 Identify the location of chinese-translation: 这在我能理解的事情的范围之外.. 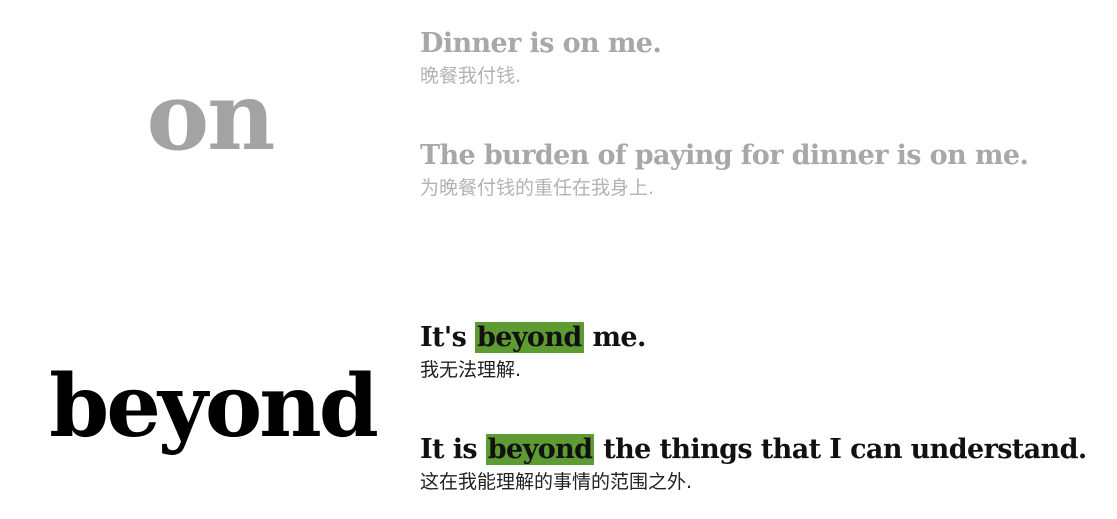
(556, 482).